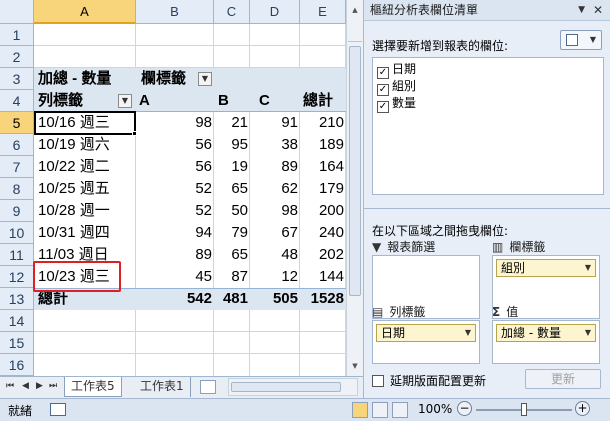 Image resolution: width=610 pixels, height=421 pixels. I want to click on field-item-date: ✓ 日期, so click(396, 70).